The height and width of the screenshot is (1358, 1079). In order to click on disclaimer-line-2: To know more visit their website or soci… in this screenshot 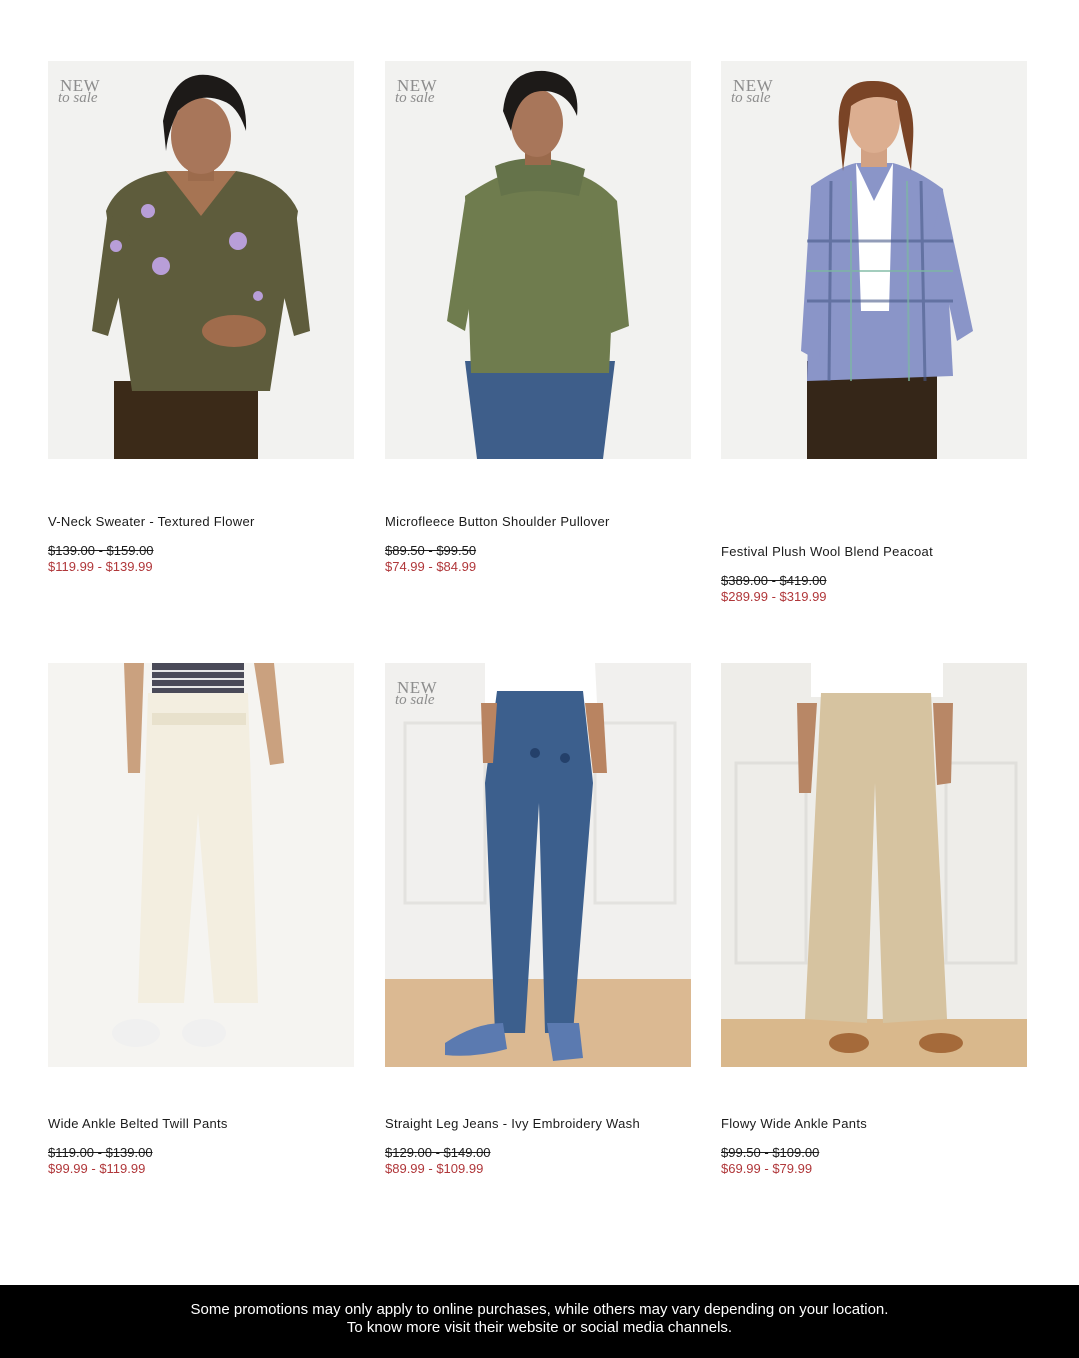, I will do `click(539, 1327)`.